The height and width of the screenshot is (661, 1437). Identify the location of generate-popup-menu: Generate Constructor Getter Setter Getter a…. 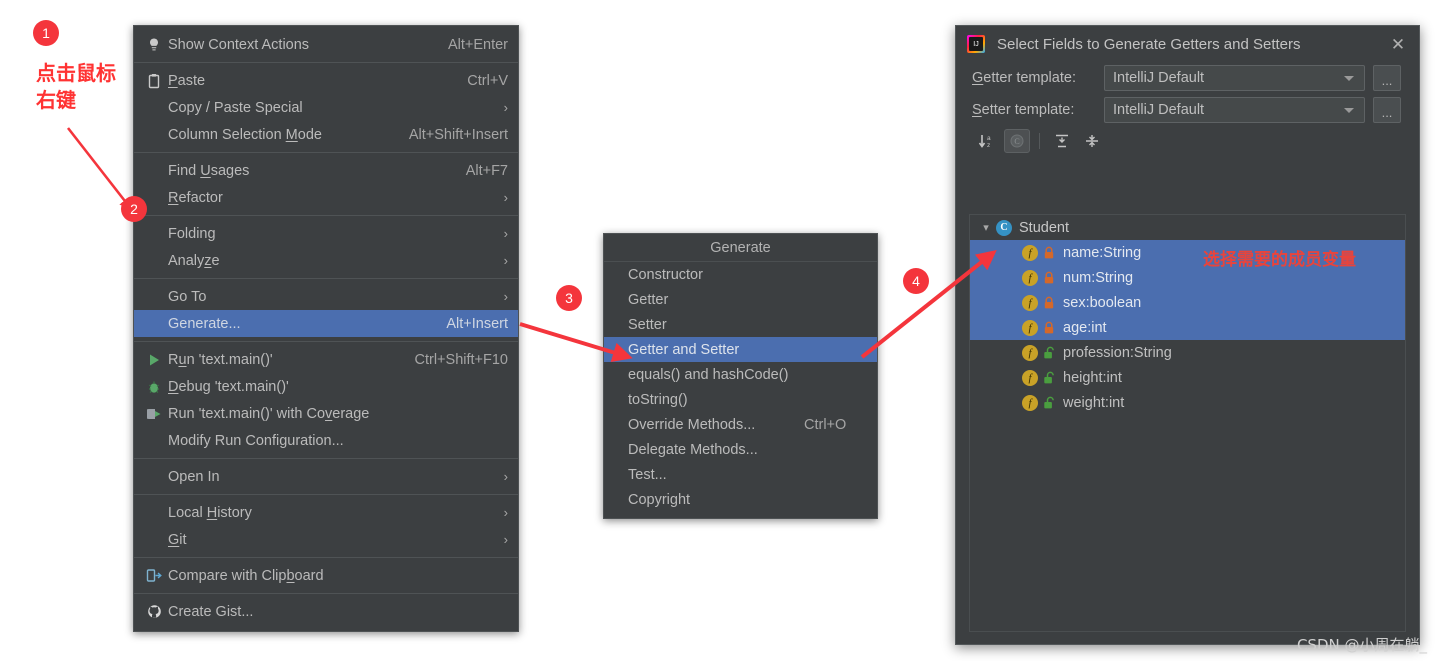
(740, 376).